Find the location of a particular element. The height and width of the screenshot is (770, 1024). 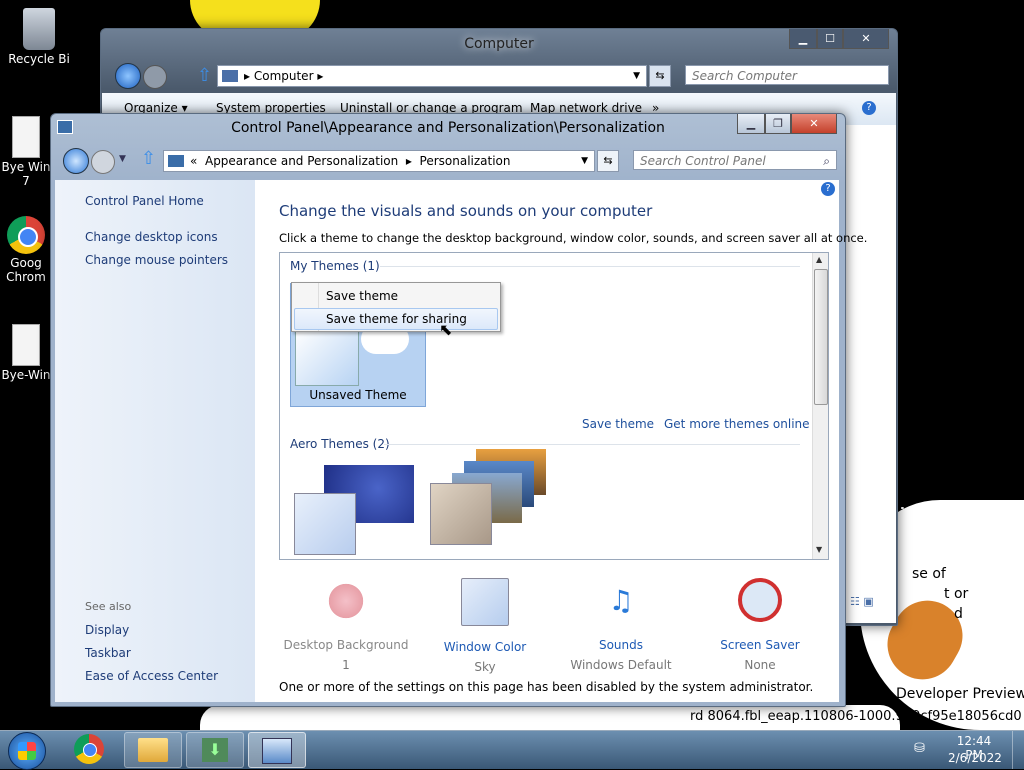

folder-icon is located at coordinates (153, 750).